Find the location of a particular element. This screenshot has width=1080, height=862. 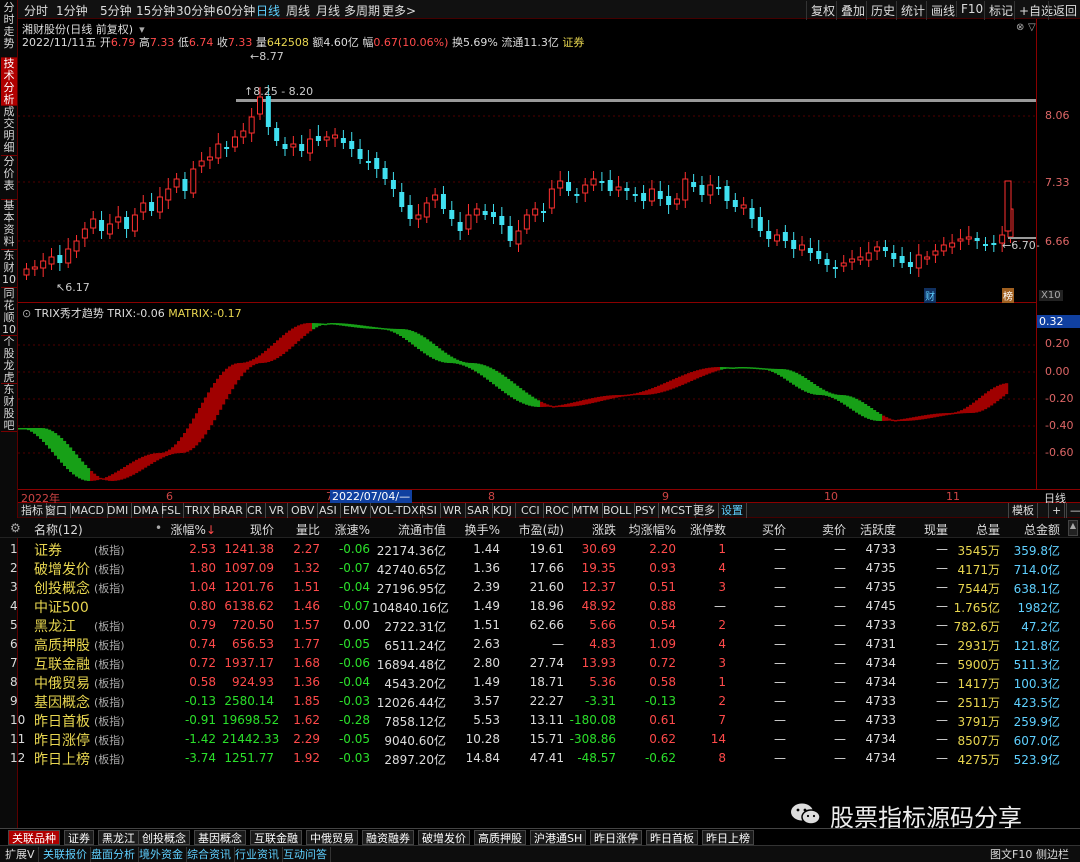

period-multi: 多周期 is located at coordinates (362, 10).